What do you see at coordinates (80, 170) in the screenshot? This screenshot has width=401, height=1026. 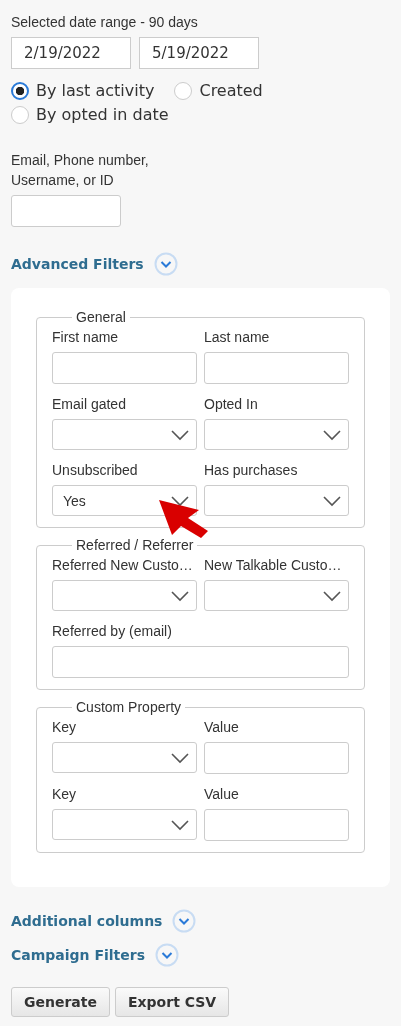 I see `search-label: Email, Phone number, Username, or ID` at bounding box center [80, 170].